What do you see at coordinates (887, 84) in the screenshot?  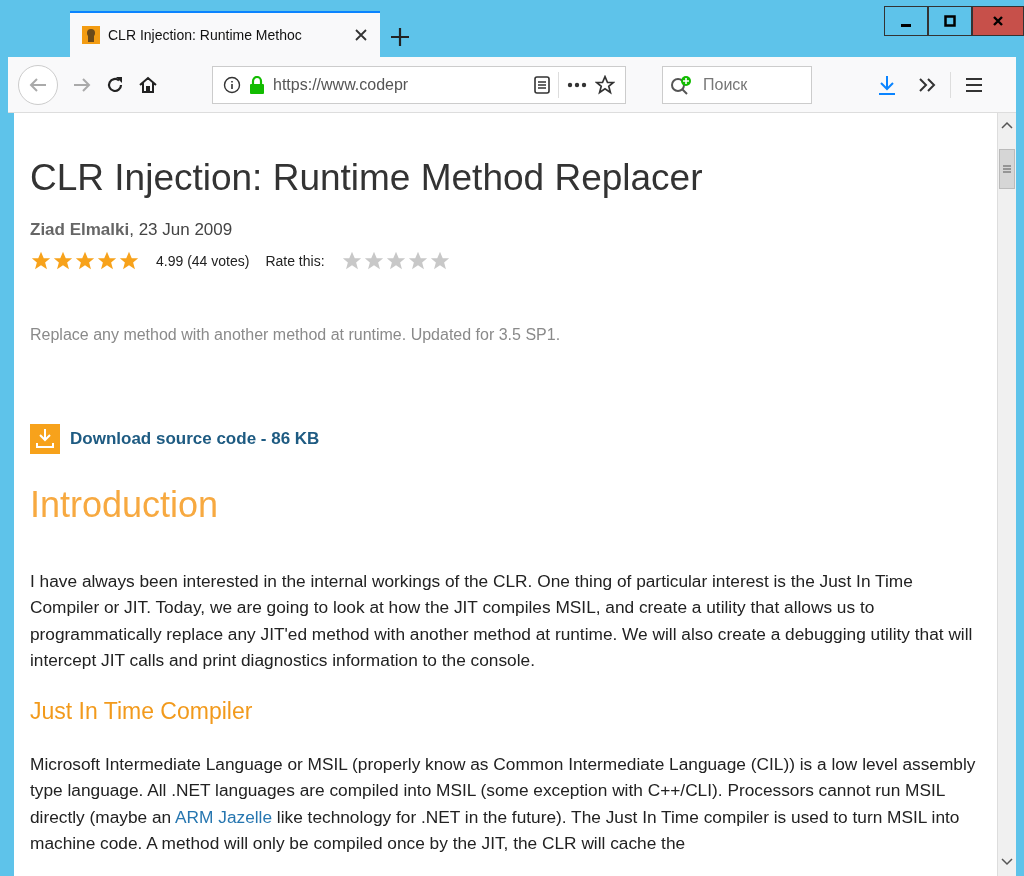 I see `download-icon` at bounding box center [887, 84].